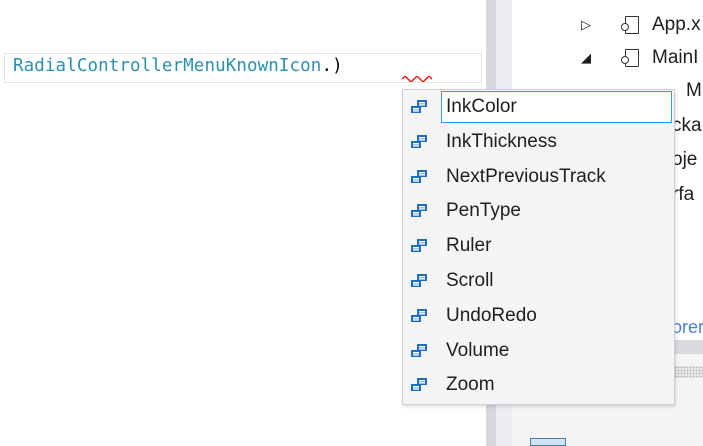 The image size is (703, 446). What do you see at coordinates (526, 176) in the screenshot?
I see `completion-item-label: NextPreviousTrack` at bounding box center [526, 176].